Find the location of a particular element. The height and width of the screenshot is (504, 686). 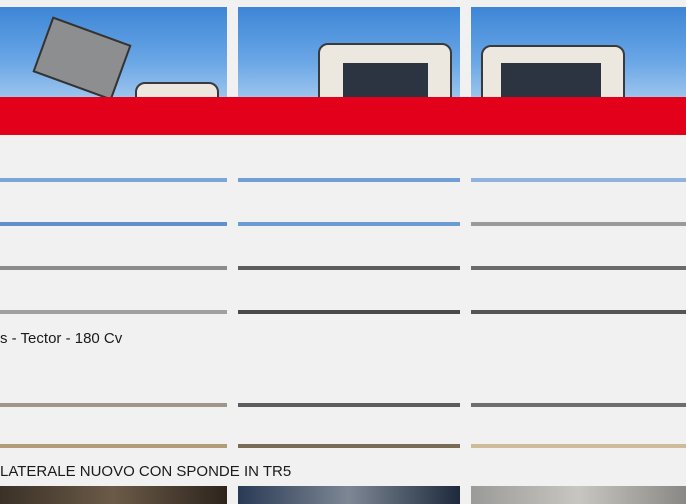

vehicle-title: s - Tector - 180 Cv is located at coordinates (61, 338).